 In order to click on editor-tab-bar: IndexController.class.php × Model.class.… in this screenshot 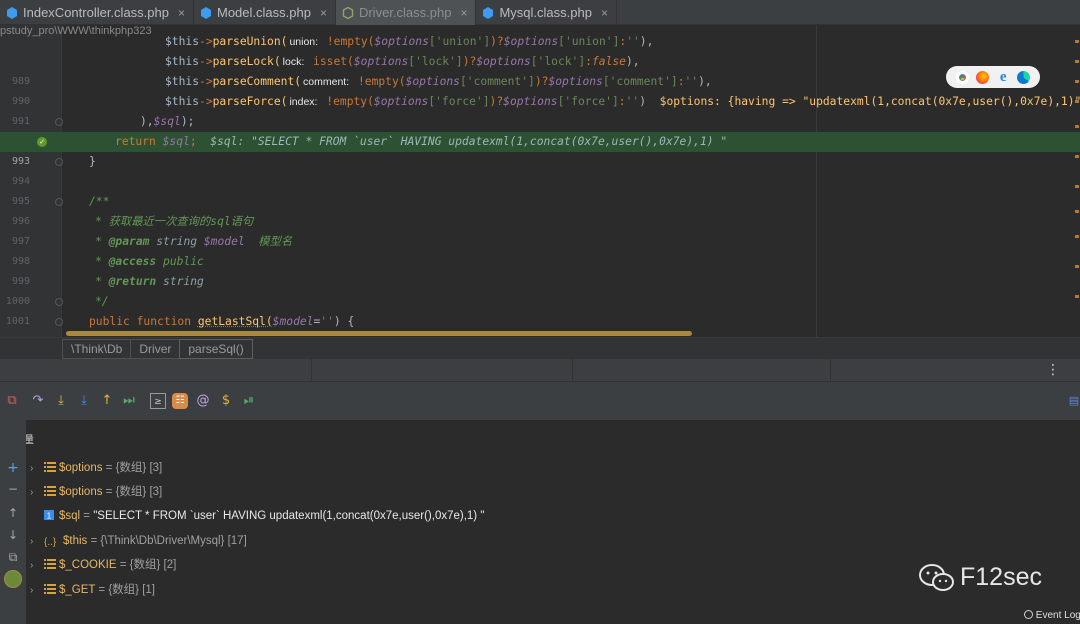, I will do `click(540, 12)`.